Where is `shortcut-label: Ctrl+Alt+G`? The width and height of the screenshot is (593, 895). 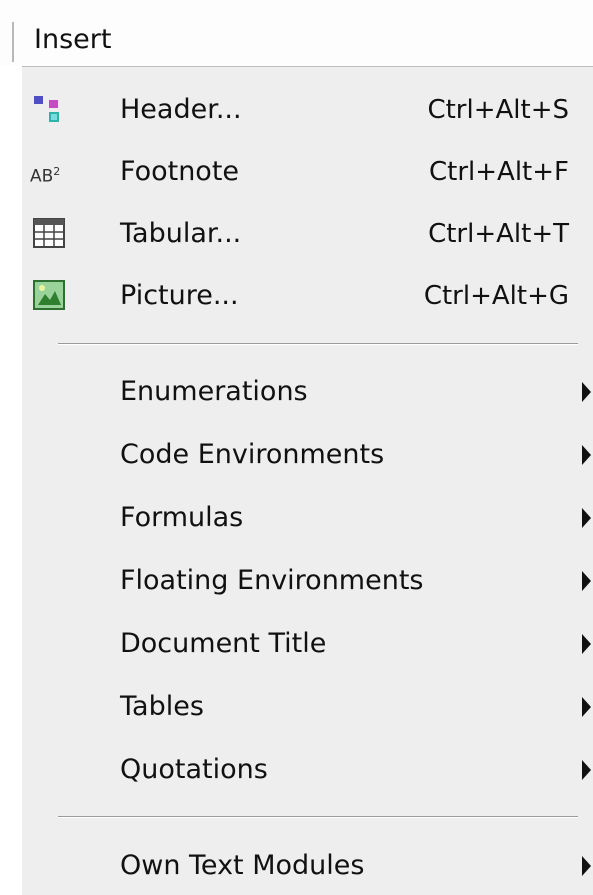
shortcut-label: Ctrl+Alt+G is located at coordinates (496, 296).